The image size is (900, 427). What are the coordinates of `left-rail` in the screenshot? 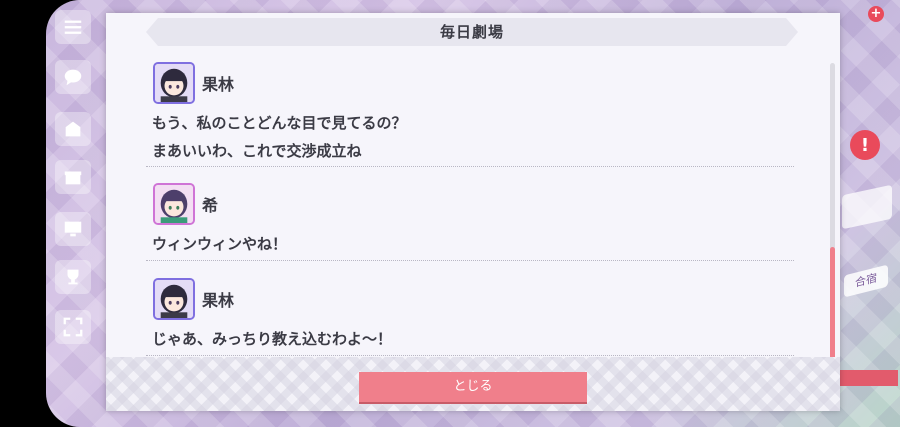 It's located at (74, 213).